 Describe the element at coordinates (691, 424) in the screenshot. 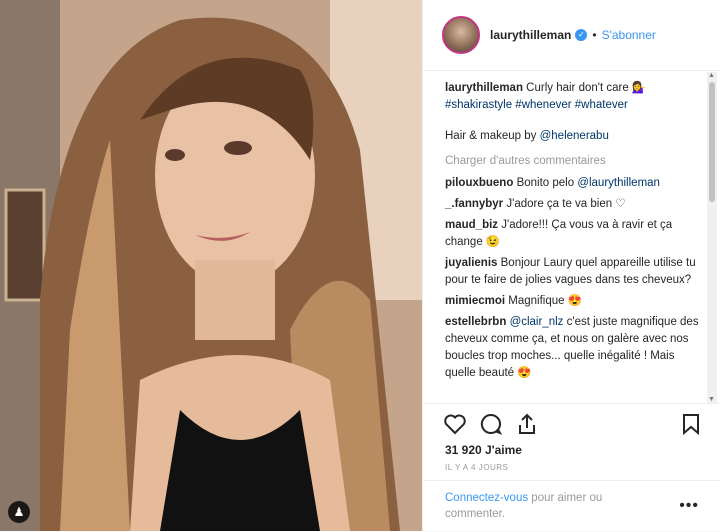

I see `bookmark-icon` at that location.